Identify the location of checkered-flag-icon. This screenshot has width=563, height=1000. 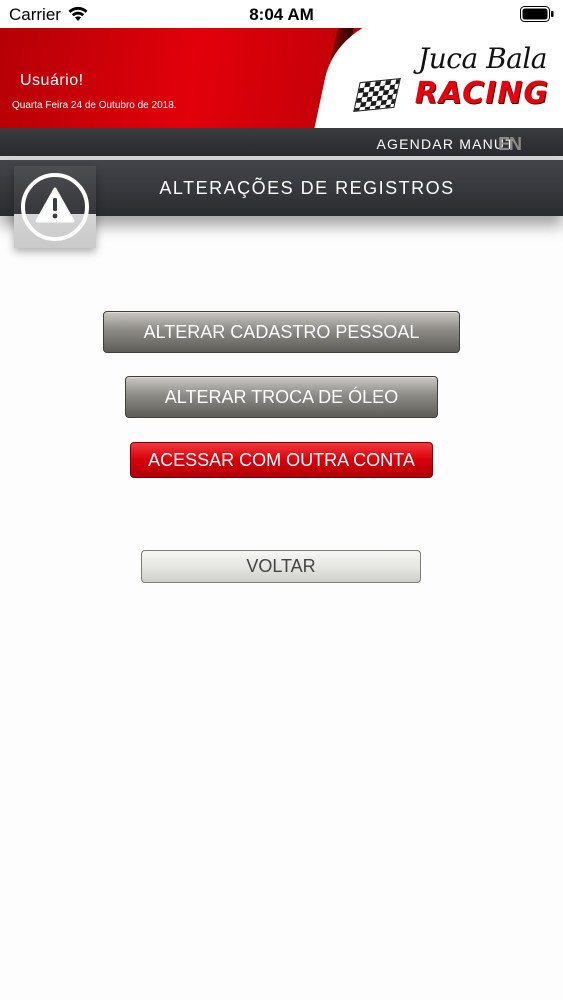
(377, 95).